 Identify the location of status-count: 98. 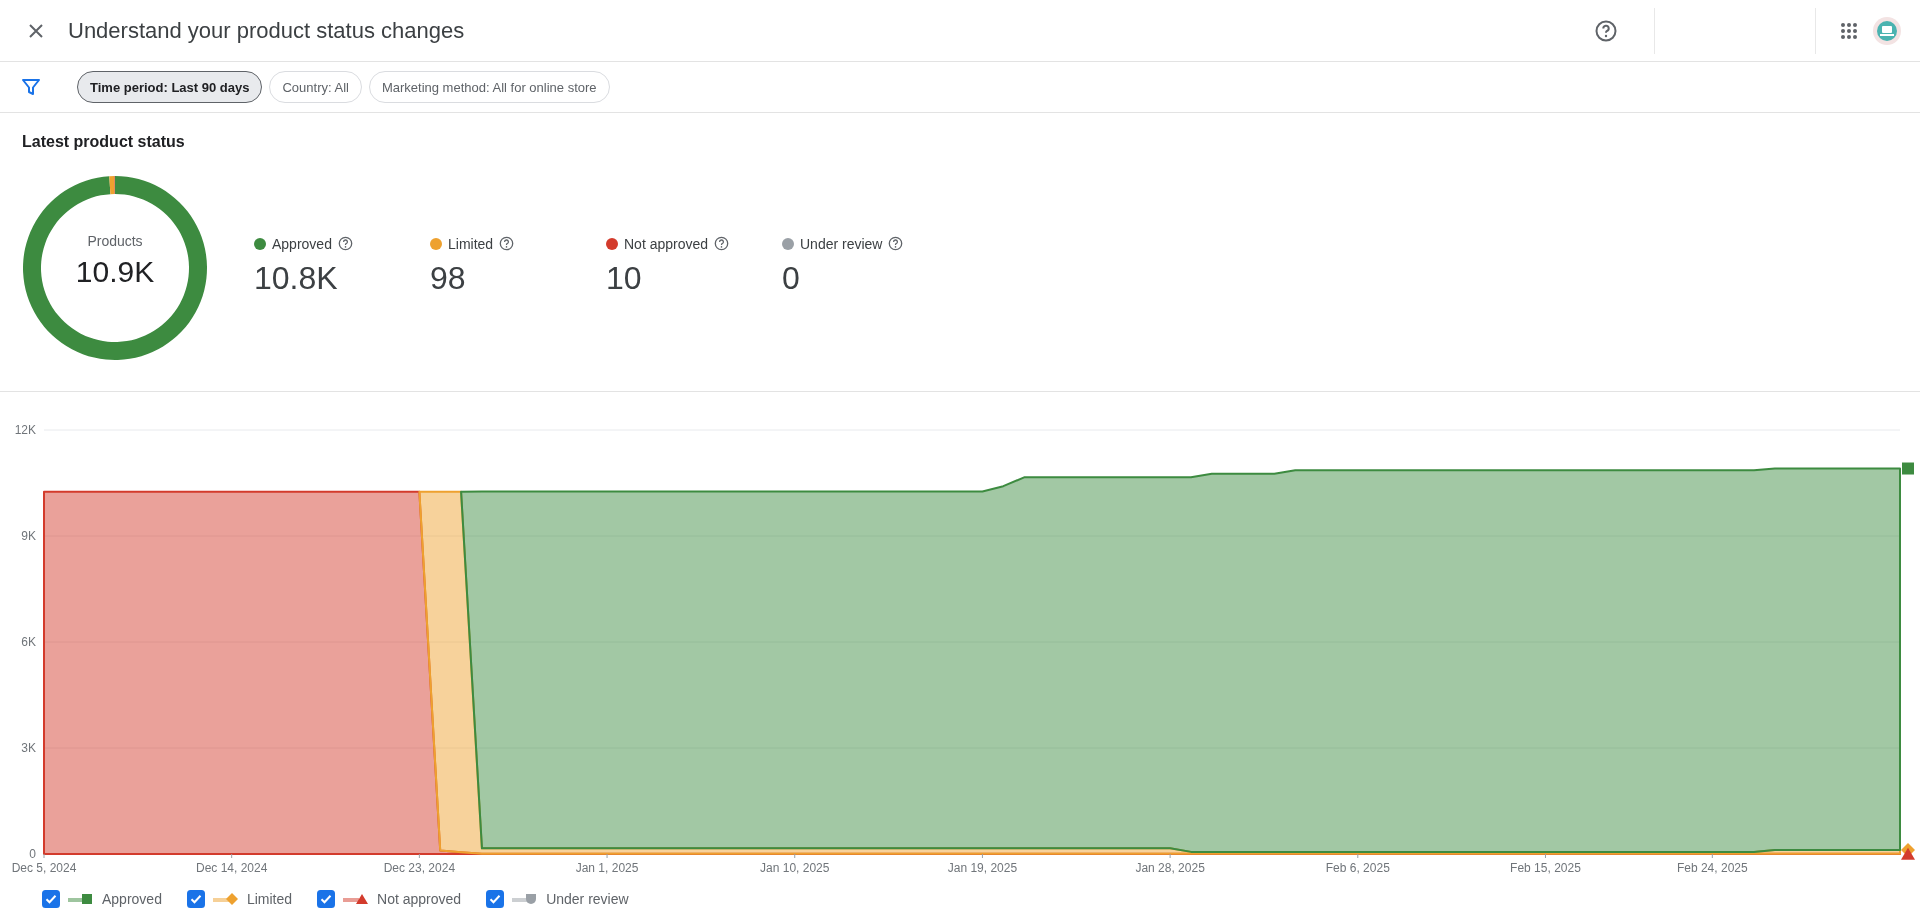
(448, 278).